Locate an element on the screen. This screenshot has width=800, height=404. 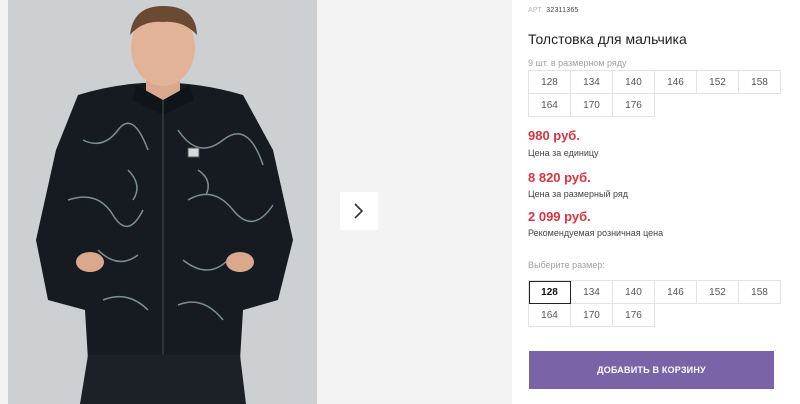
pack-size-cell: 146 is located at coordinates (676, 82).